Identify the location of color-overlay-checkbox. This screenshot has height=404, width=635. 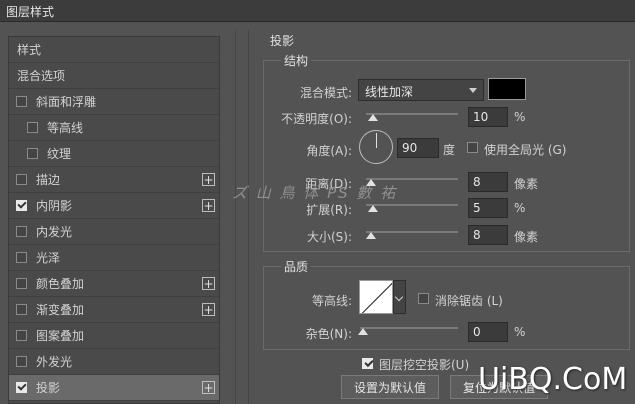
(21, 283).